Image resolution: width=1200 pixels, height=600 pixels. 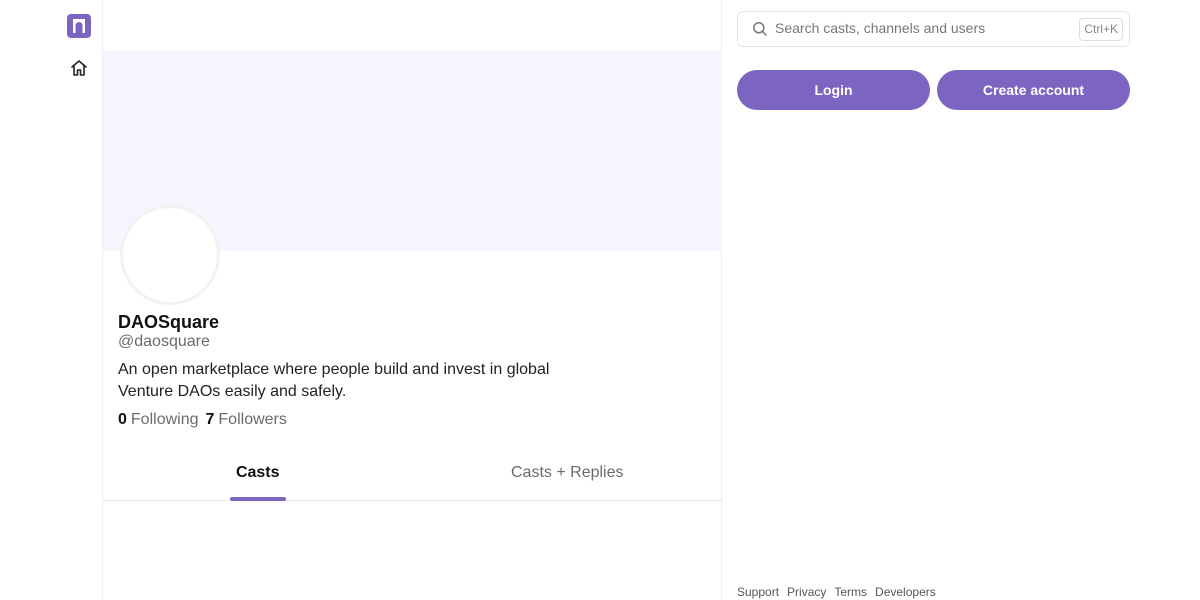 What do you see at coordinates (51, 300) in the screenshot?
I see `left-rail` at bounding box center [51, 300].